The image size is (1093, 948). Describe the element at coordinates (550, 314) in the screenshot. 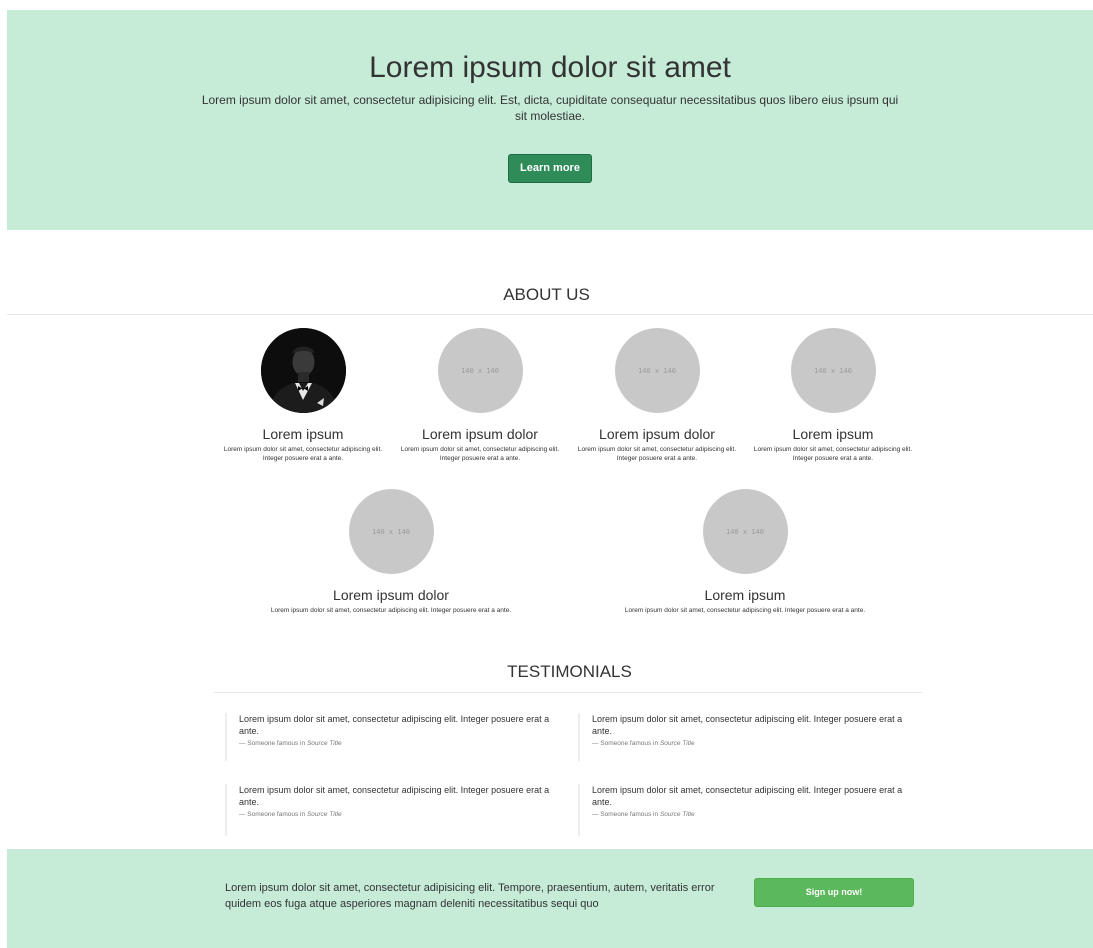

I see `about-divider` at that location.